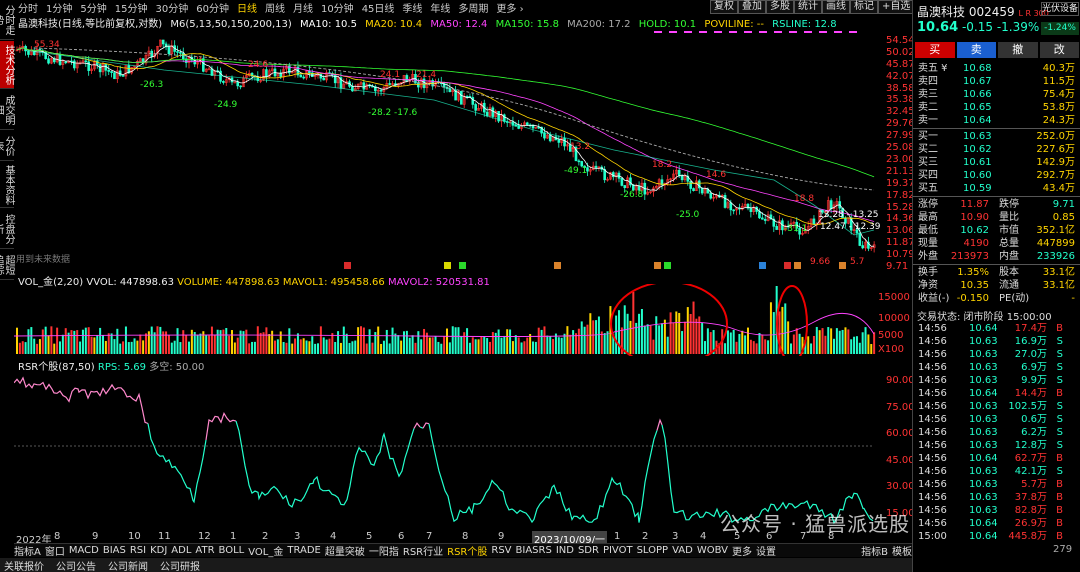  Describe the element at coordinates (28, 7) in the screenshot. I see `period-tab-0: 分时` at that location.